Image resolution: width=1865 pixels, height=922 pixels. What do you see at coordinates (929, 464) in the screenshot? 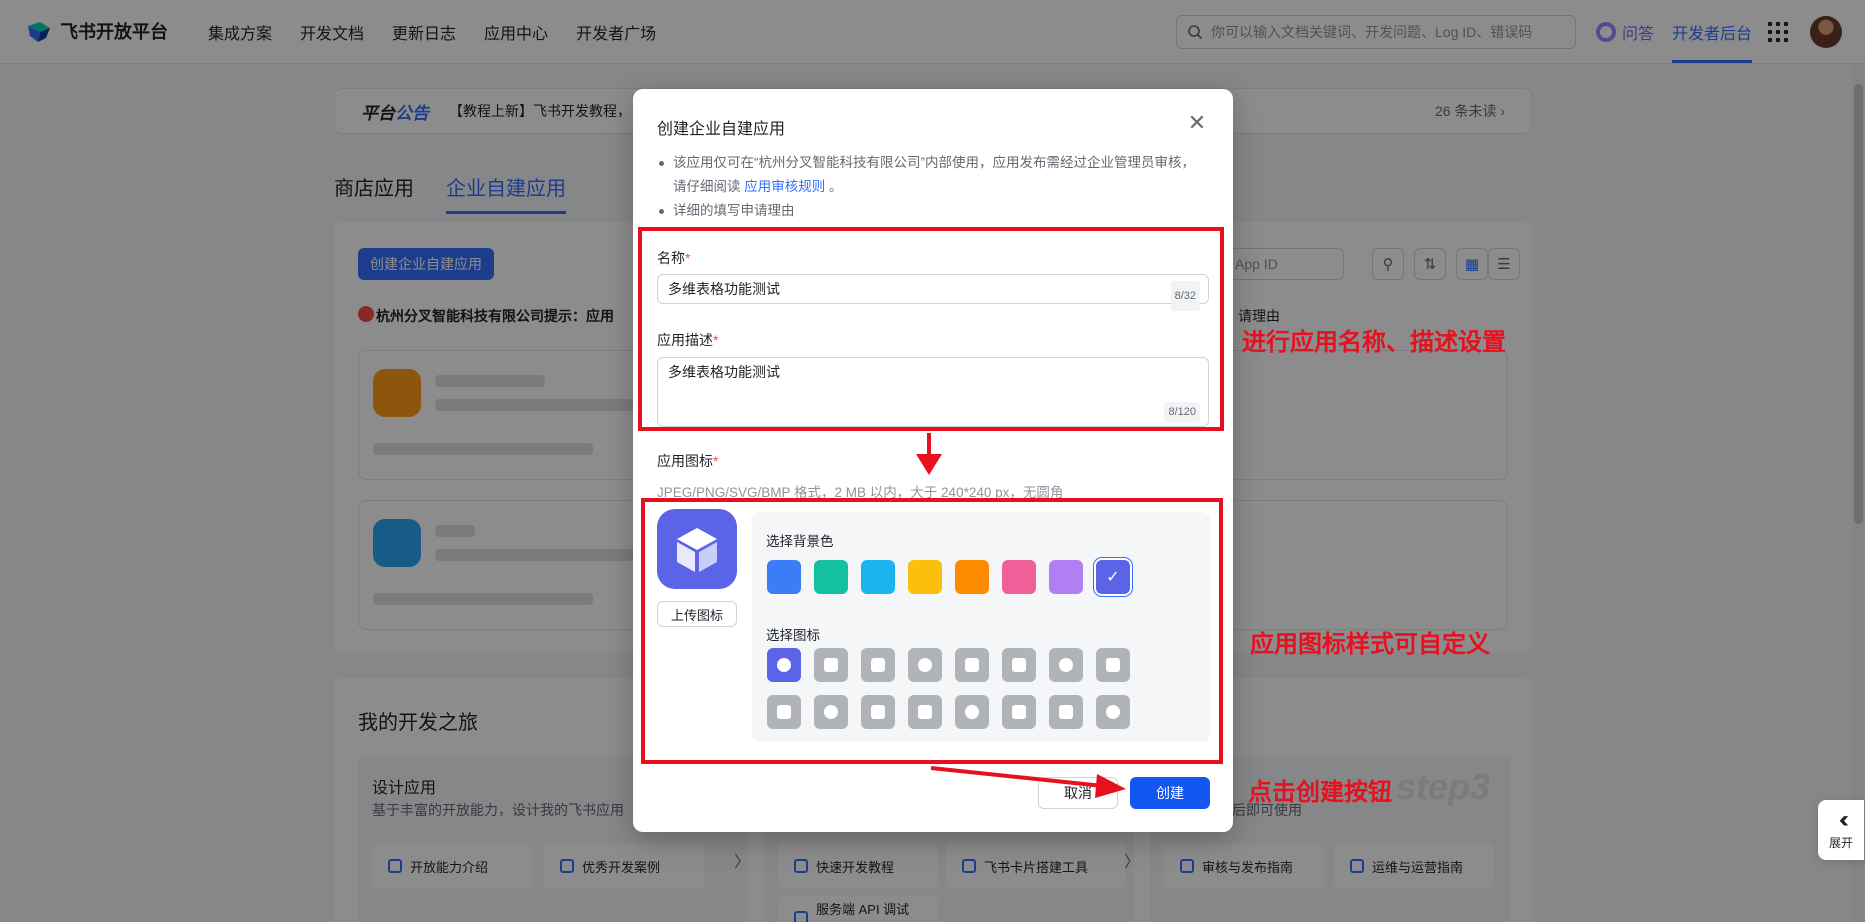
I see `annotation-arrowhead-down` at bounding box center [929, 464].